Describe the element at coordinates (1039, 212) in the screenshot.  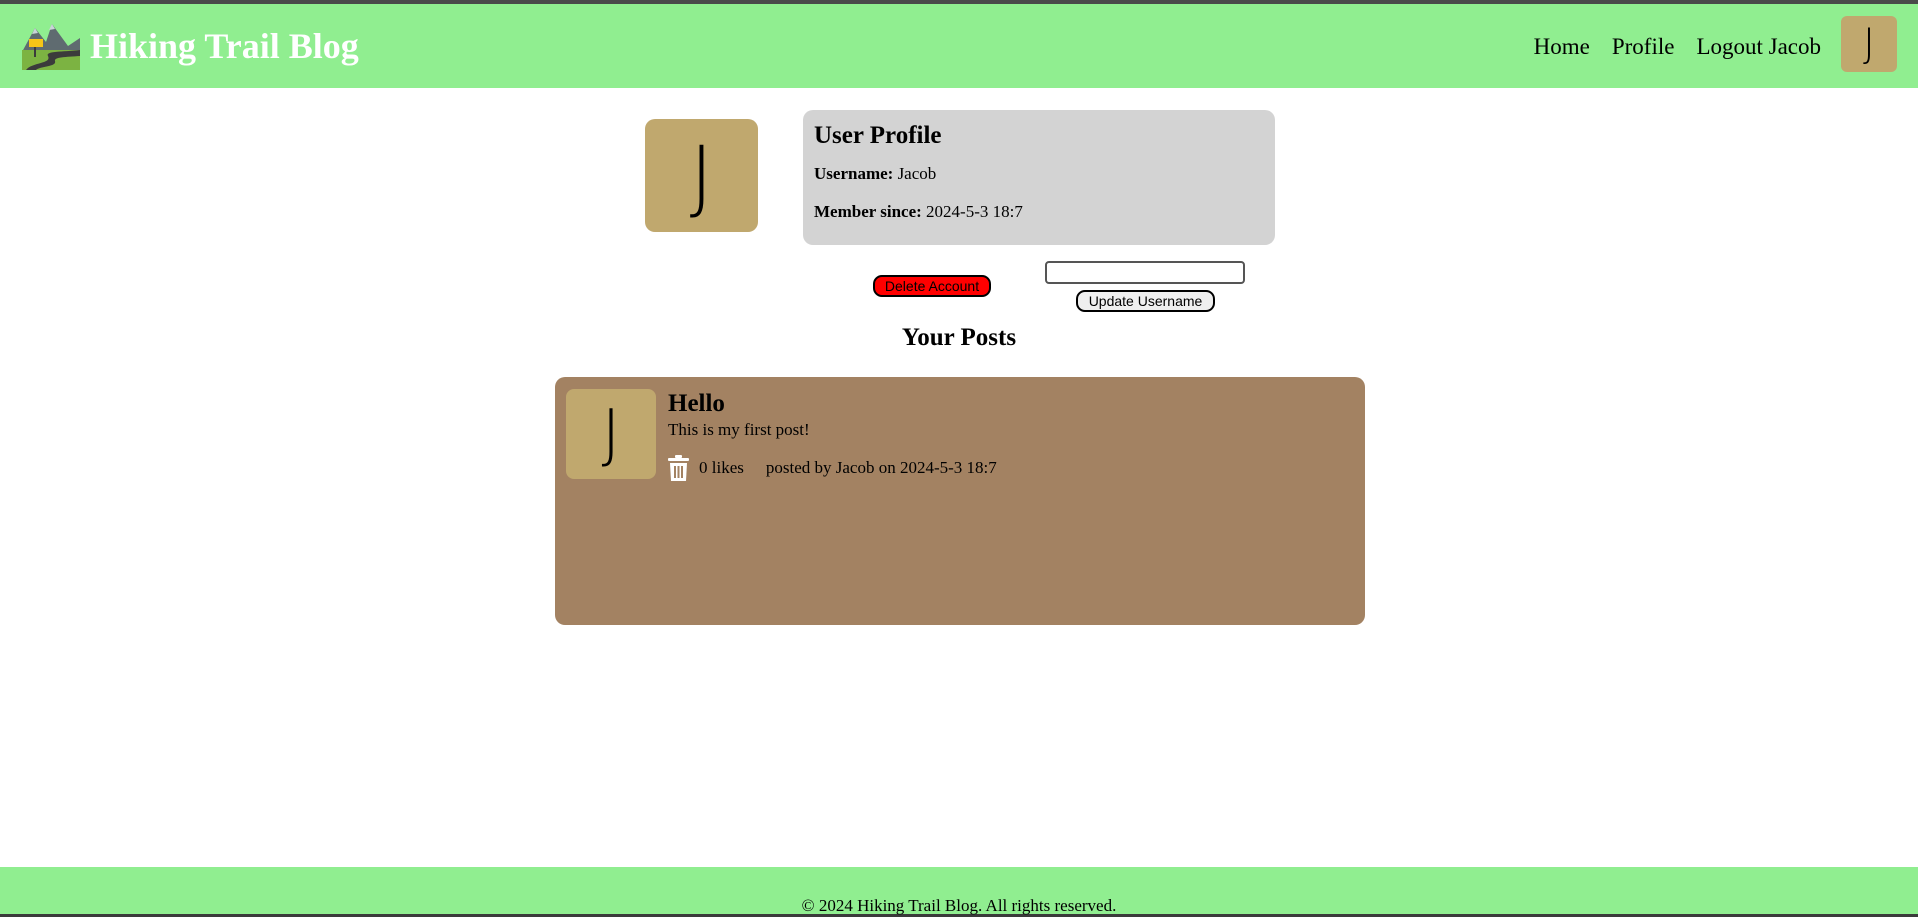
I see `profile-member-since-row: Member since: 2024-5-3 18:7` at that location.